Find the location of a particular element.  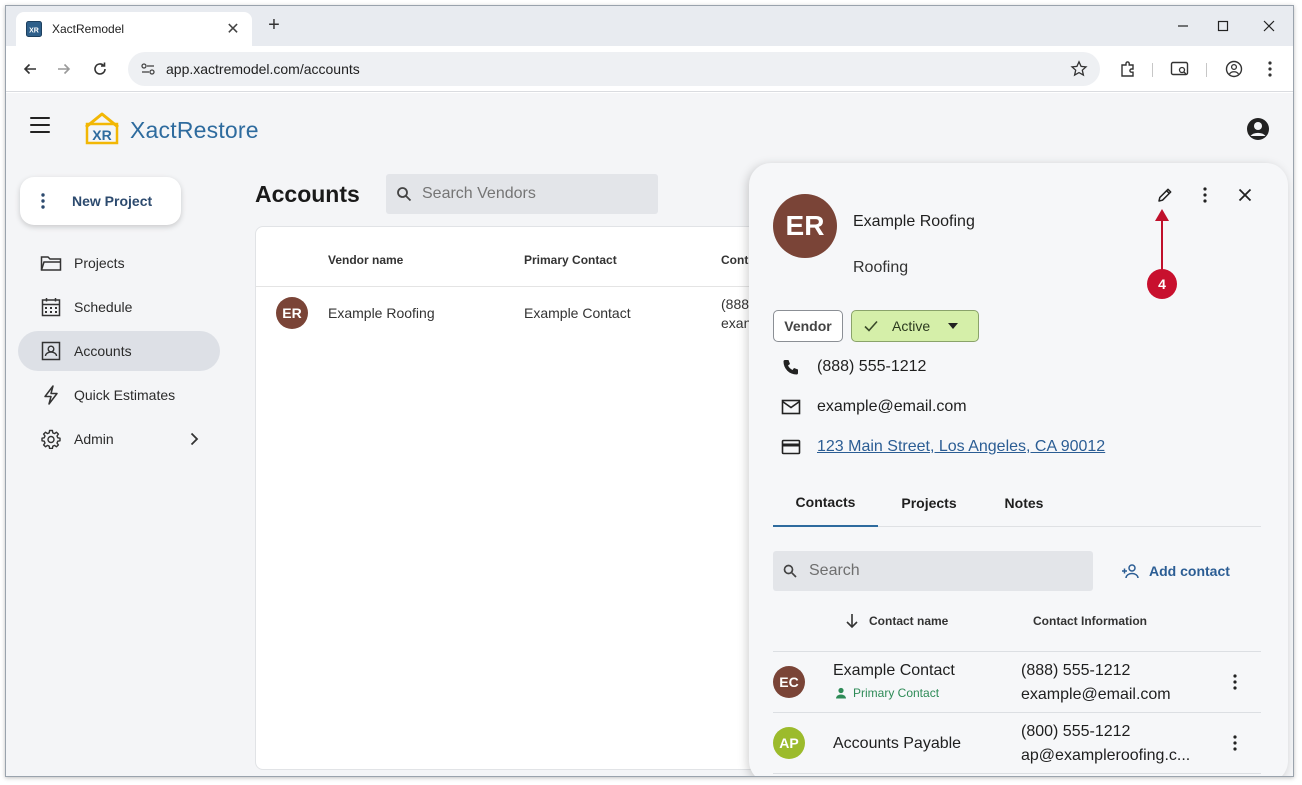

sidebar-item-label: Projects is located at coordinates (99, 263).